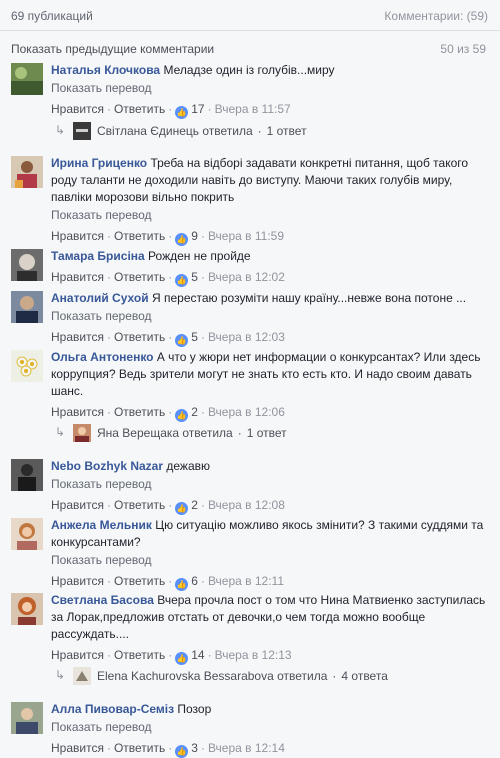  Describe the element at coordinates (52, 16) in the screenshot. I see `publications-count: 69 публикаций` at that location.